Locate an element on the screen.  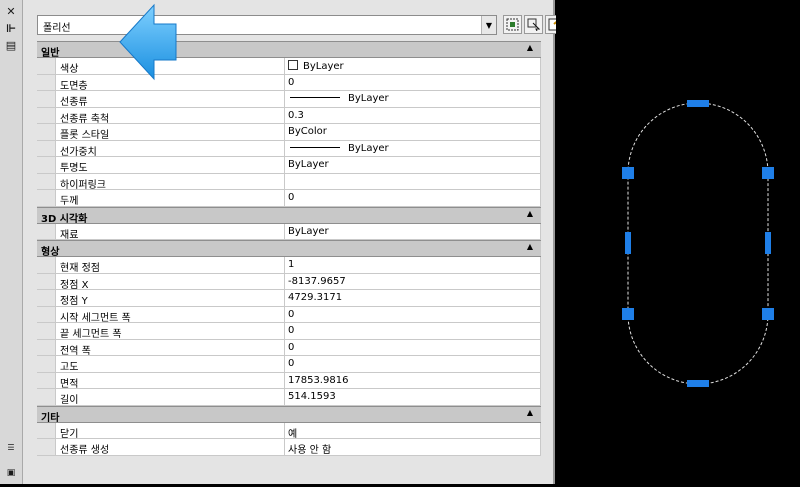
property-value: 4729.3171 is located at coordinates (413, 298).